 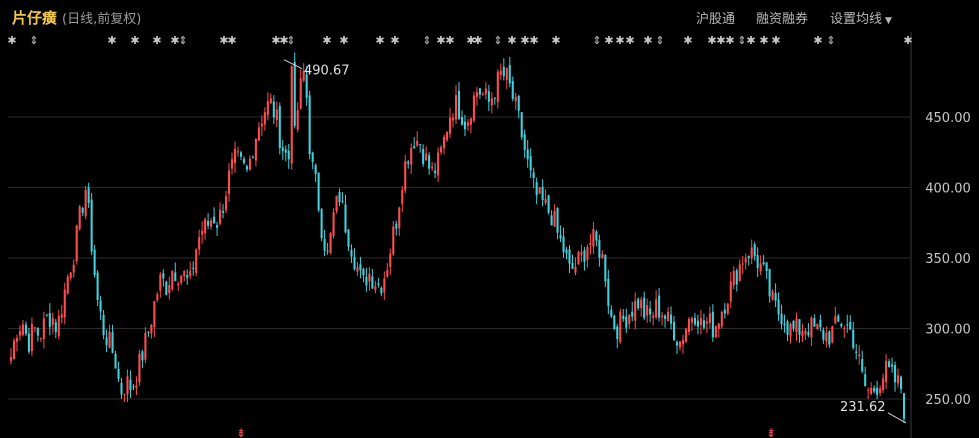 What do you see at coordinates (771, 432) in the screenshot?
I see `bottom-marker-icon: ⇟` at bounding box center [771, 432].